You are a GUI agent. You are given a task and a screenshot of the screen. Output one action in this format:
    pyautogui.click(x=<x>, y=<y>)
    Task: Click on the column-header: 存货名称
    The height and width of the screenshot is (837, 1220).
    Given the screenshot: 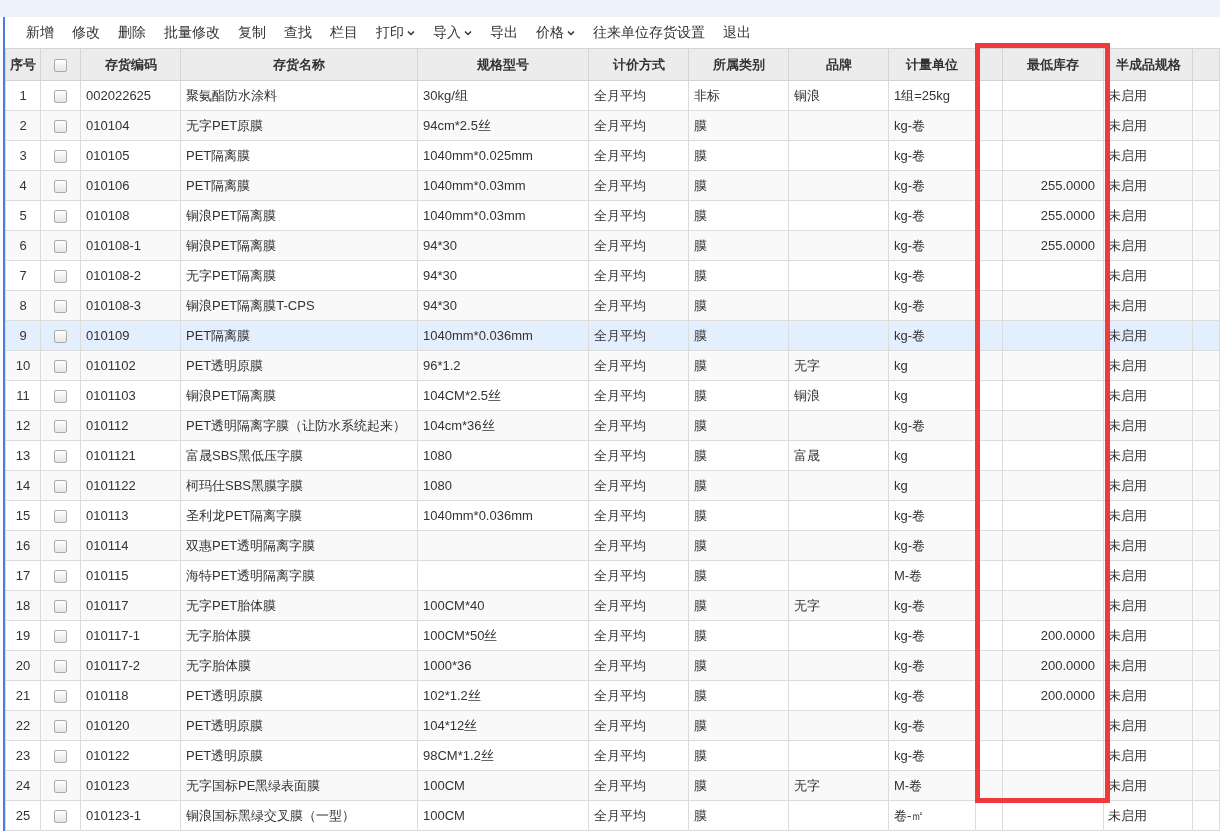 What is the action you would take?
    pyautogui.click(x=299, y=64)
    